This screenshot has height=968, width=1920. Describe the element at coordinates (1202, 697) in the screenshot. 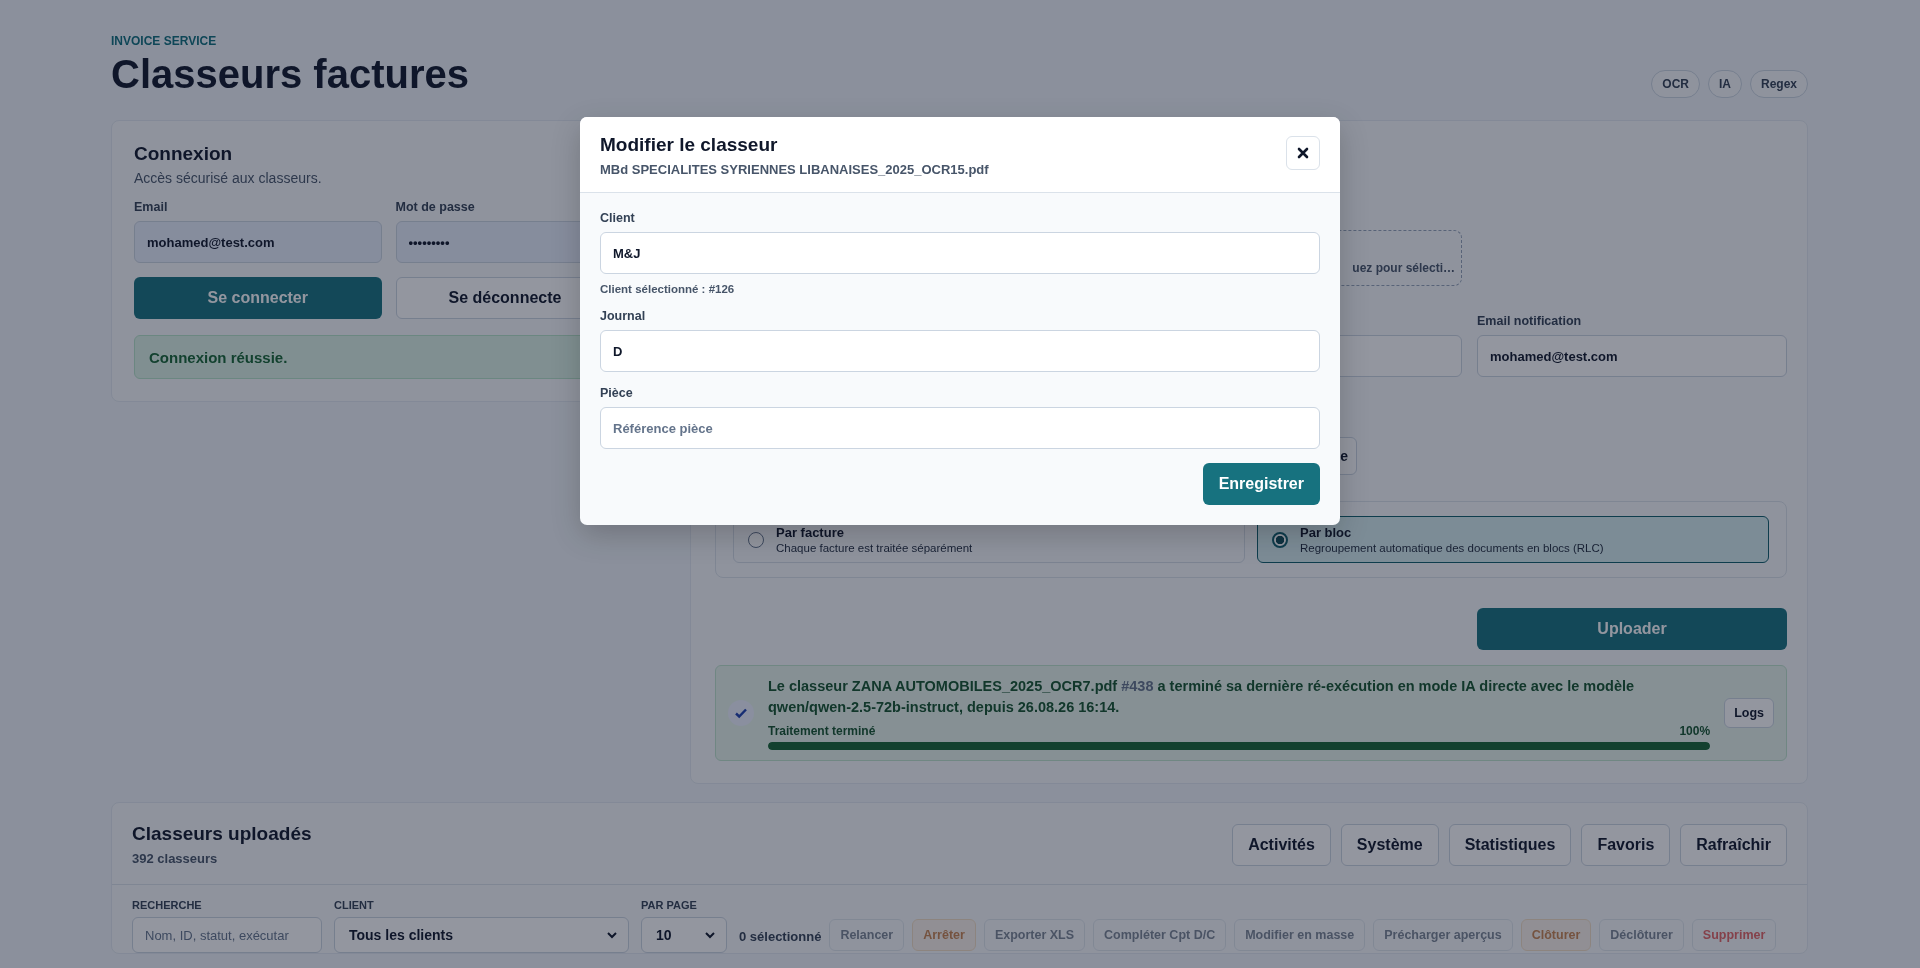

I see `status-message: Le classeur ZANA AUTOMOBILES_2025_OCR7.pdf #438 a terminé sa dernière ré-exécution en mode IA directe avec le modèle qwen/qwen-2.5-72b-instruct, depuis 26.08.26 16:14.` at that location.